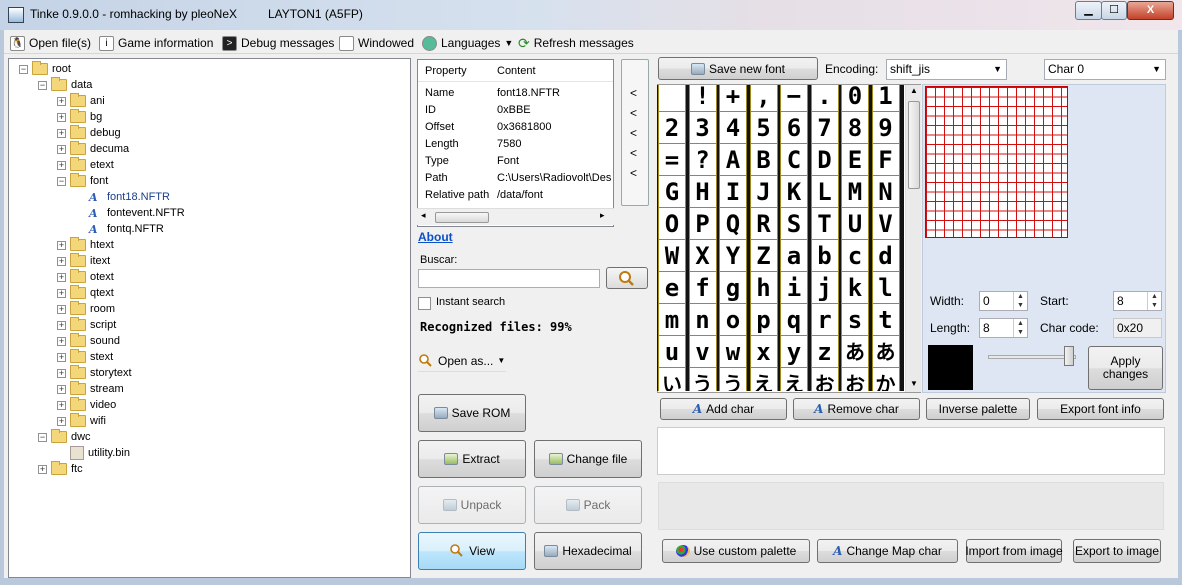  I want to click on glyph-cell: =, so click(672, 160).